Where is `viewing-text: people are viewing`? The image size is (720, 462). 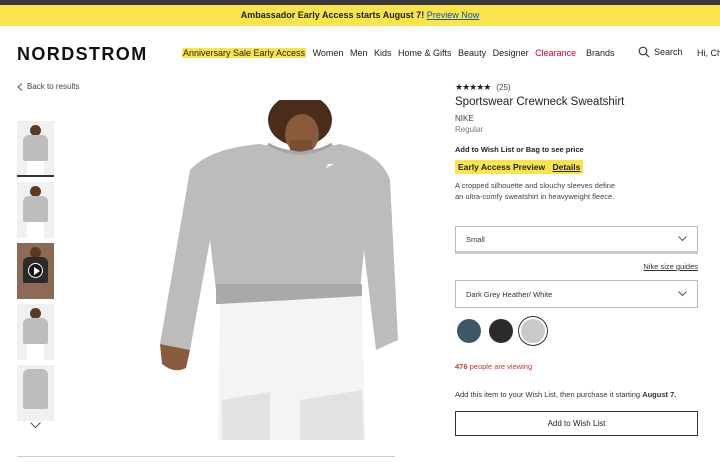
viewing-text: people are viewing is located at coordinates (501, 366).